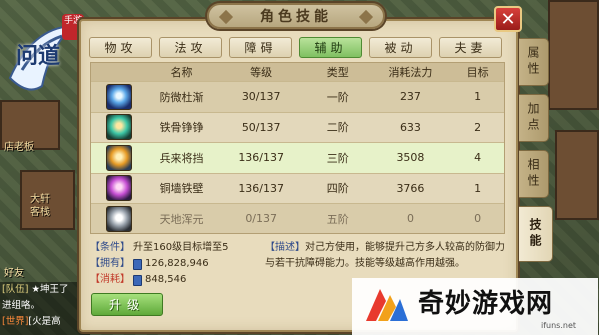 This screenshot has height=335, width=599. I want to click on chat-text: ★坤王了, so click(48, 289).